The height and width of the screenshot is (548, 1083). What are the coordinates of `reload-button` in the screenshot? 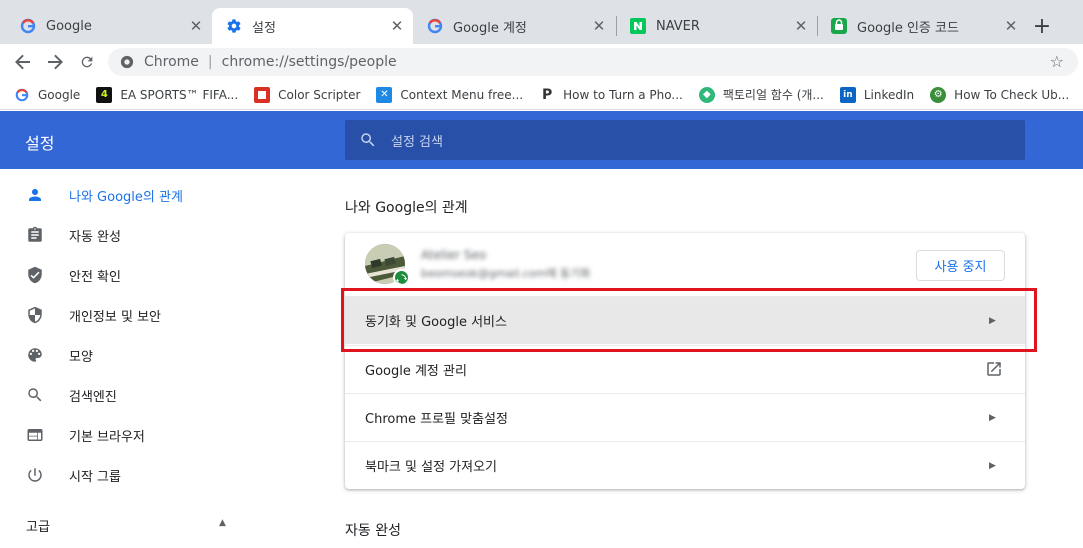 It's located at (87, 62).